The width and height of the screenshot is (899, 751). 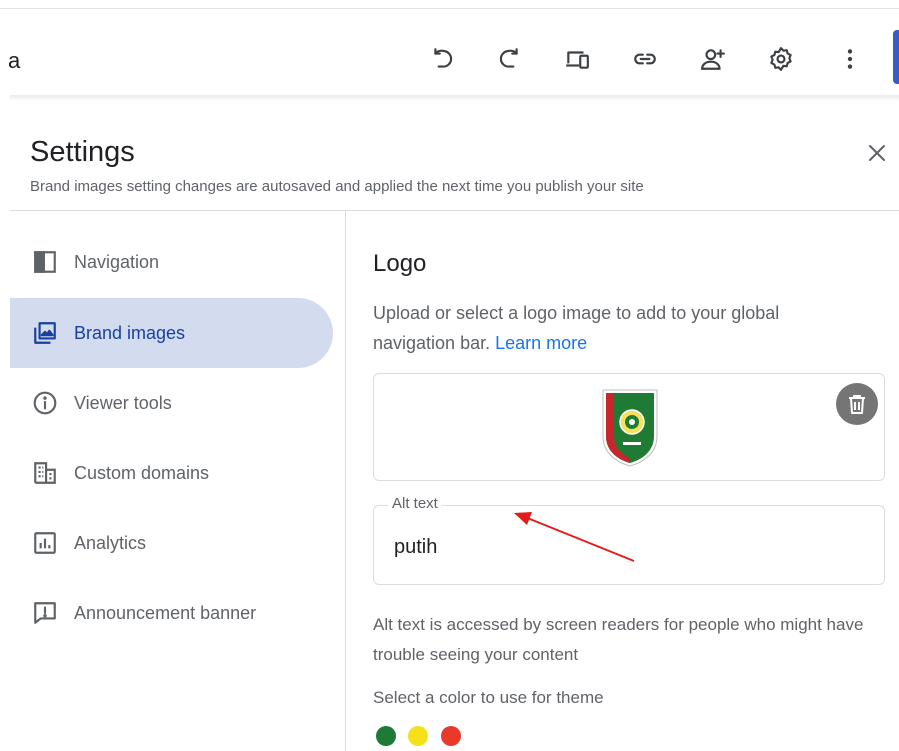 What do you see at coordinates (488, 697) in the screenshot?
I see `theme-color-label: Select a color to use for theme` at bounding box center [488, 697].